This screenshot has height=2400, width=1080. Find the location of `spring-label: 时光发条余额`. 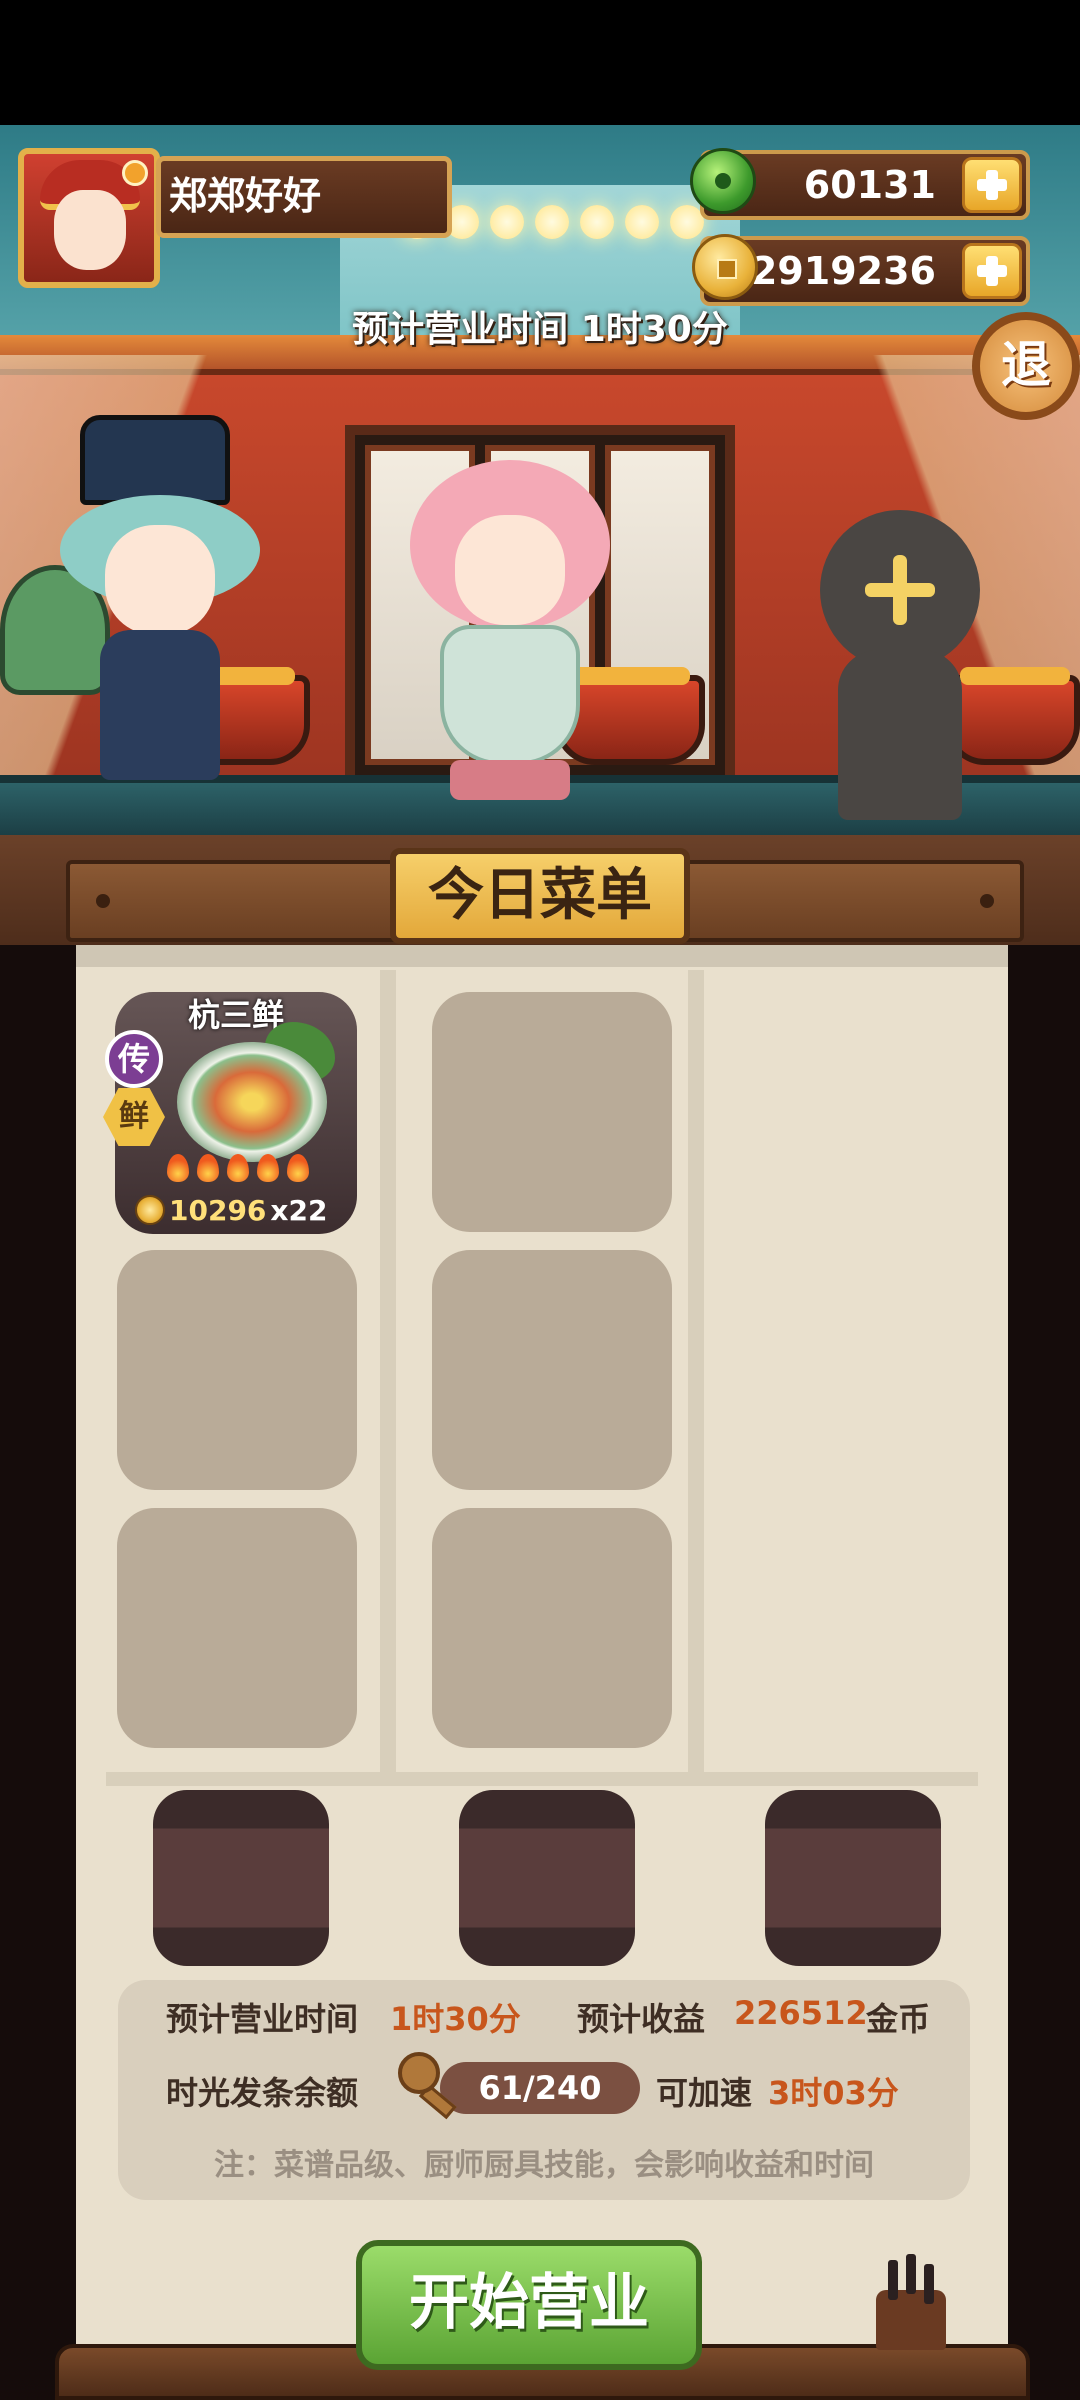

spring-label: 时光发条余额 is located at coordinates (262, 2093).